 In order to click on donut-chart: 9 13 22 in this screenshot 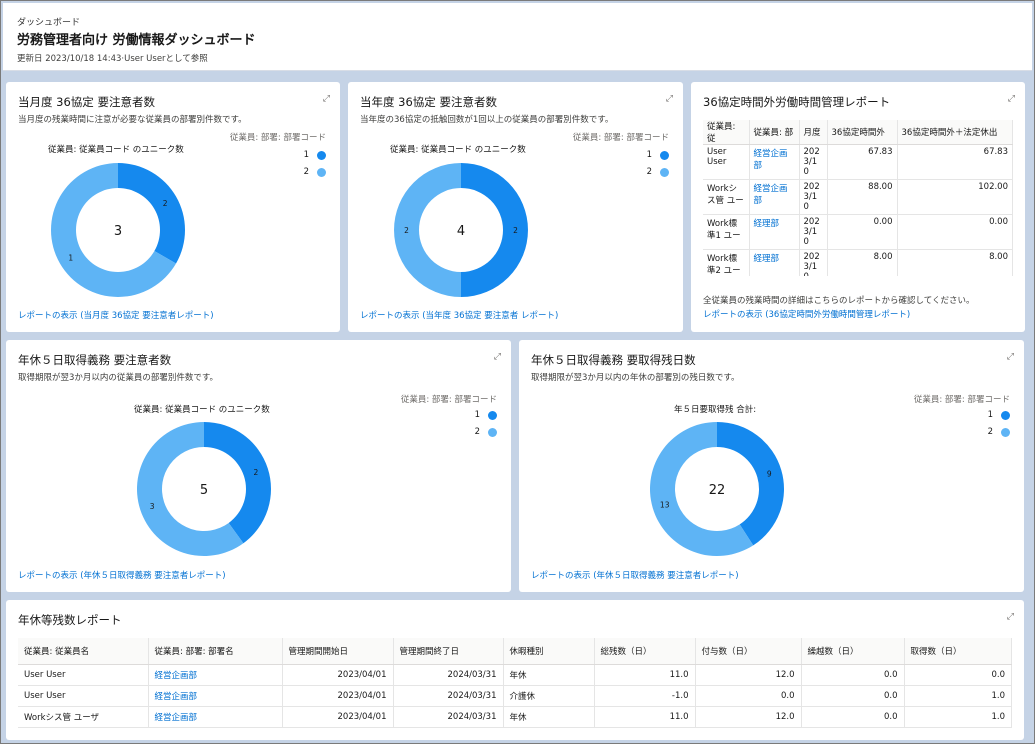, I will do `click(717, 489)`.